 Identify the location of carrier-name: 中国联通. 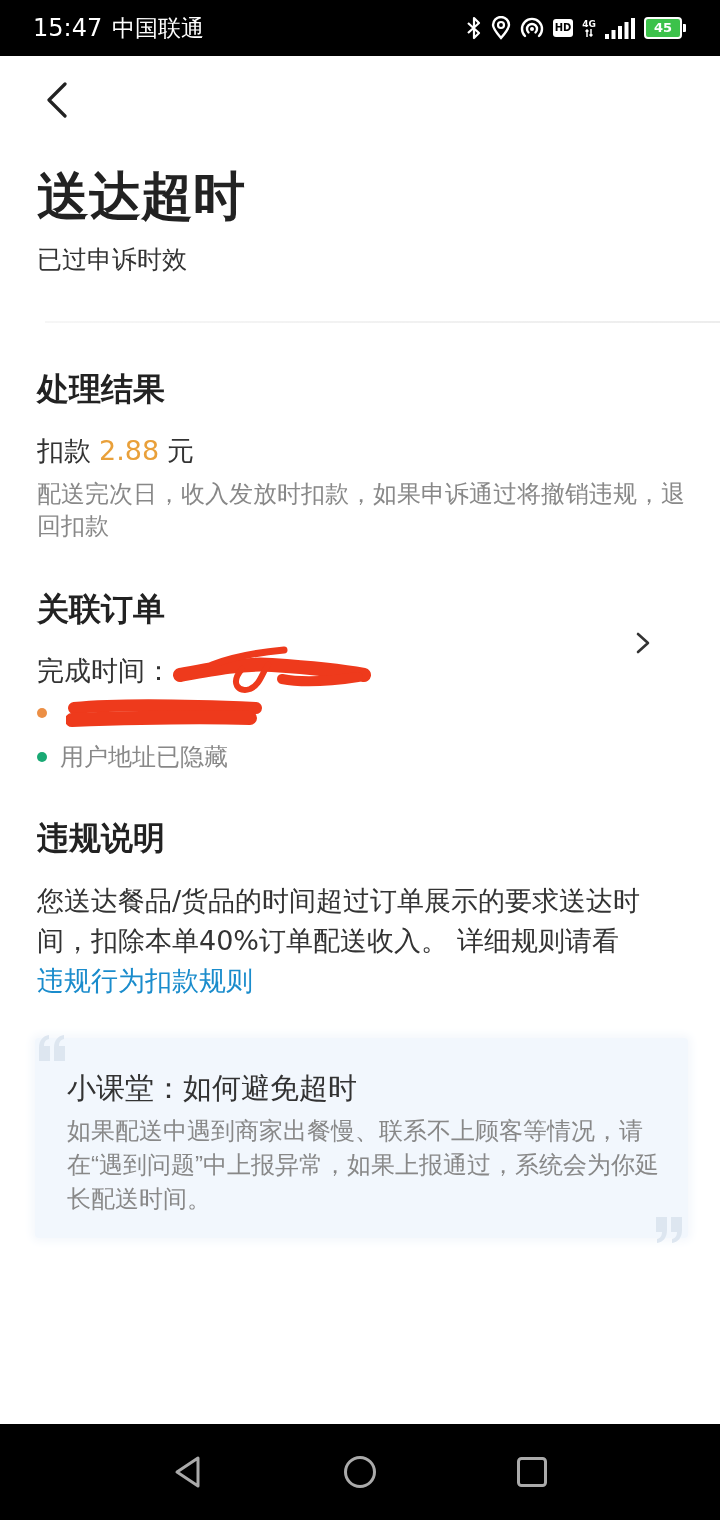
(158, 28).